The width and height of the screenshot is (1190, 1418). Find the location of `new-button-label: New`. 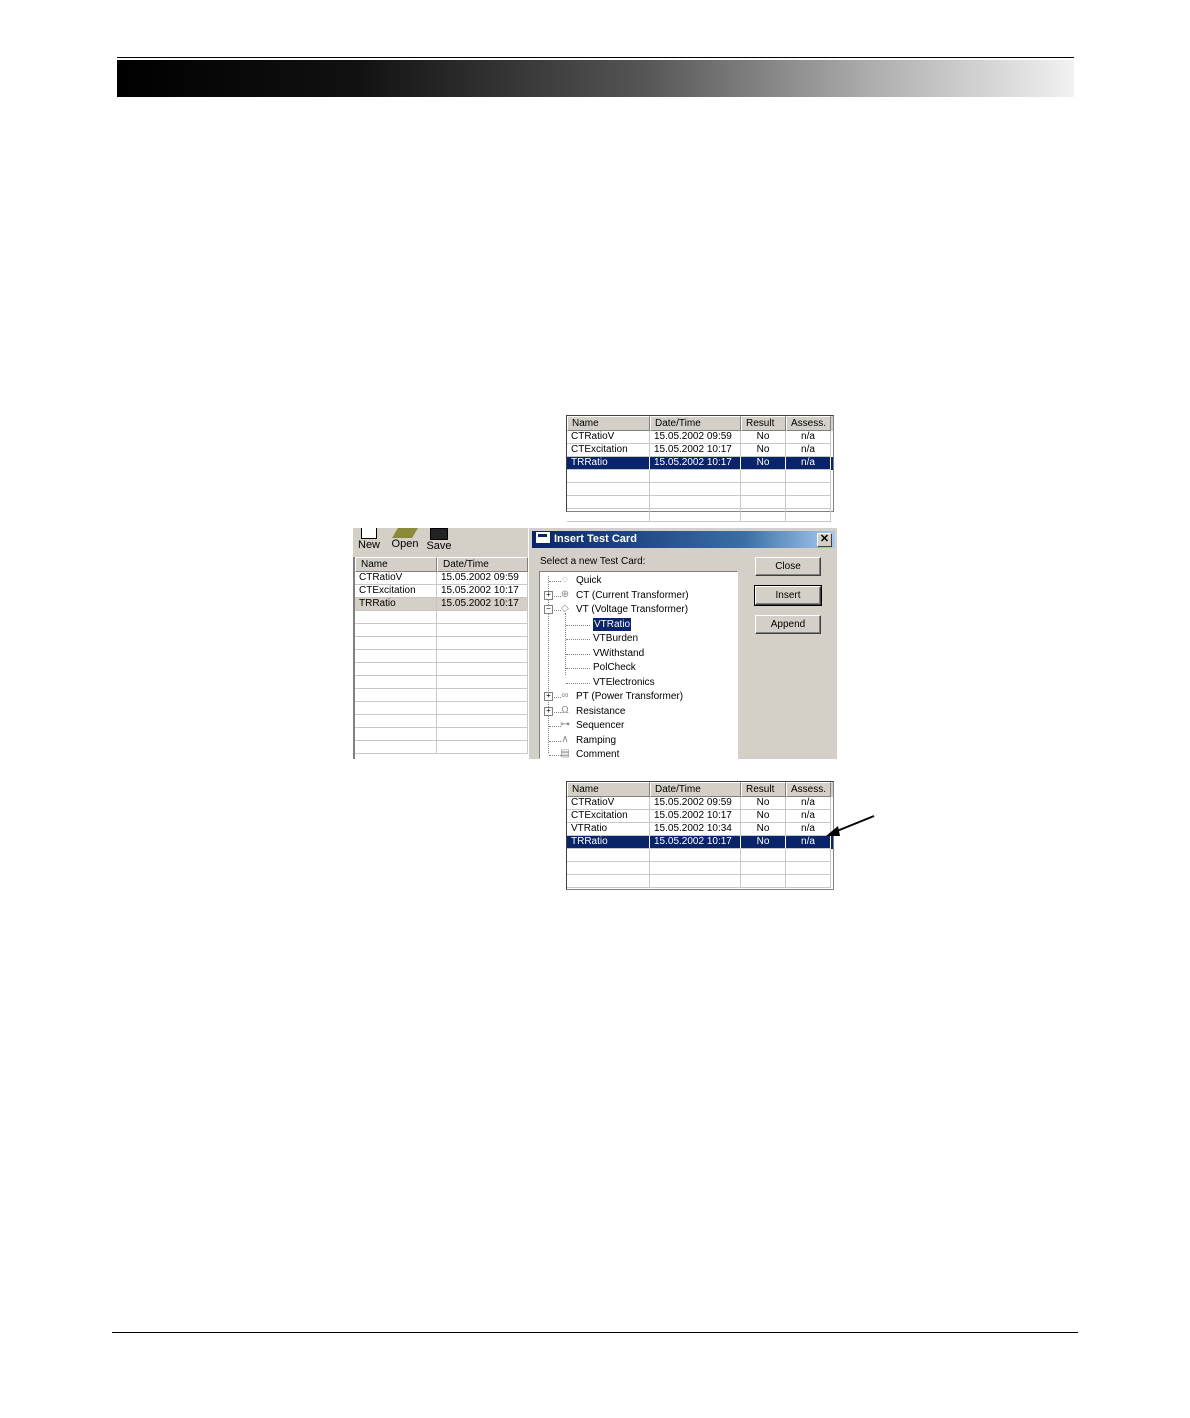

new-button-label: New is located at coordinates (369, 545).